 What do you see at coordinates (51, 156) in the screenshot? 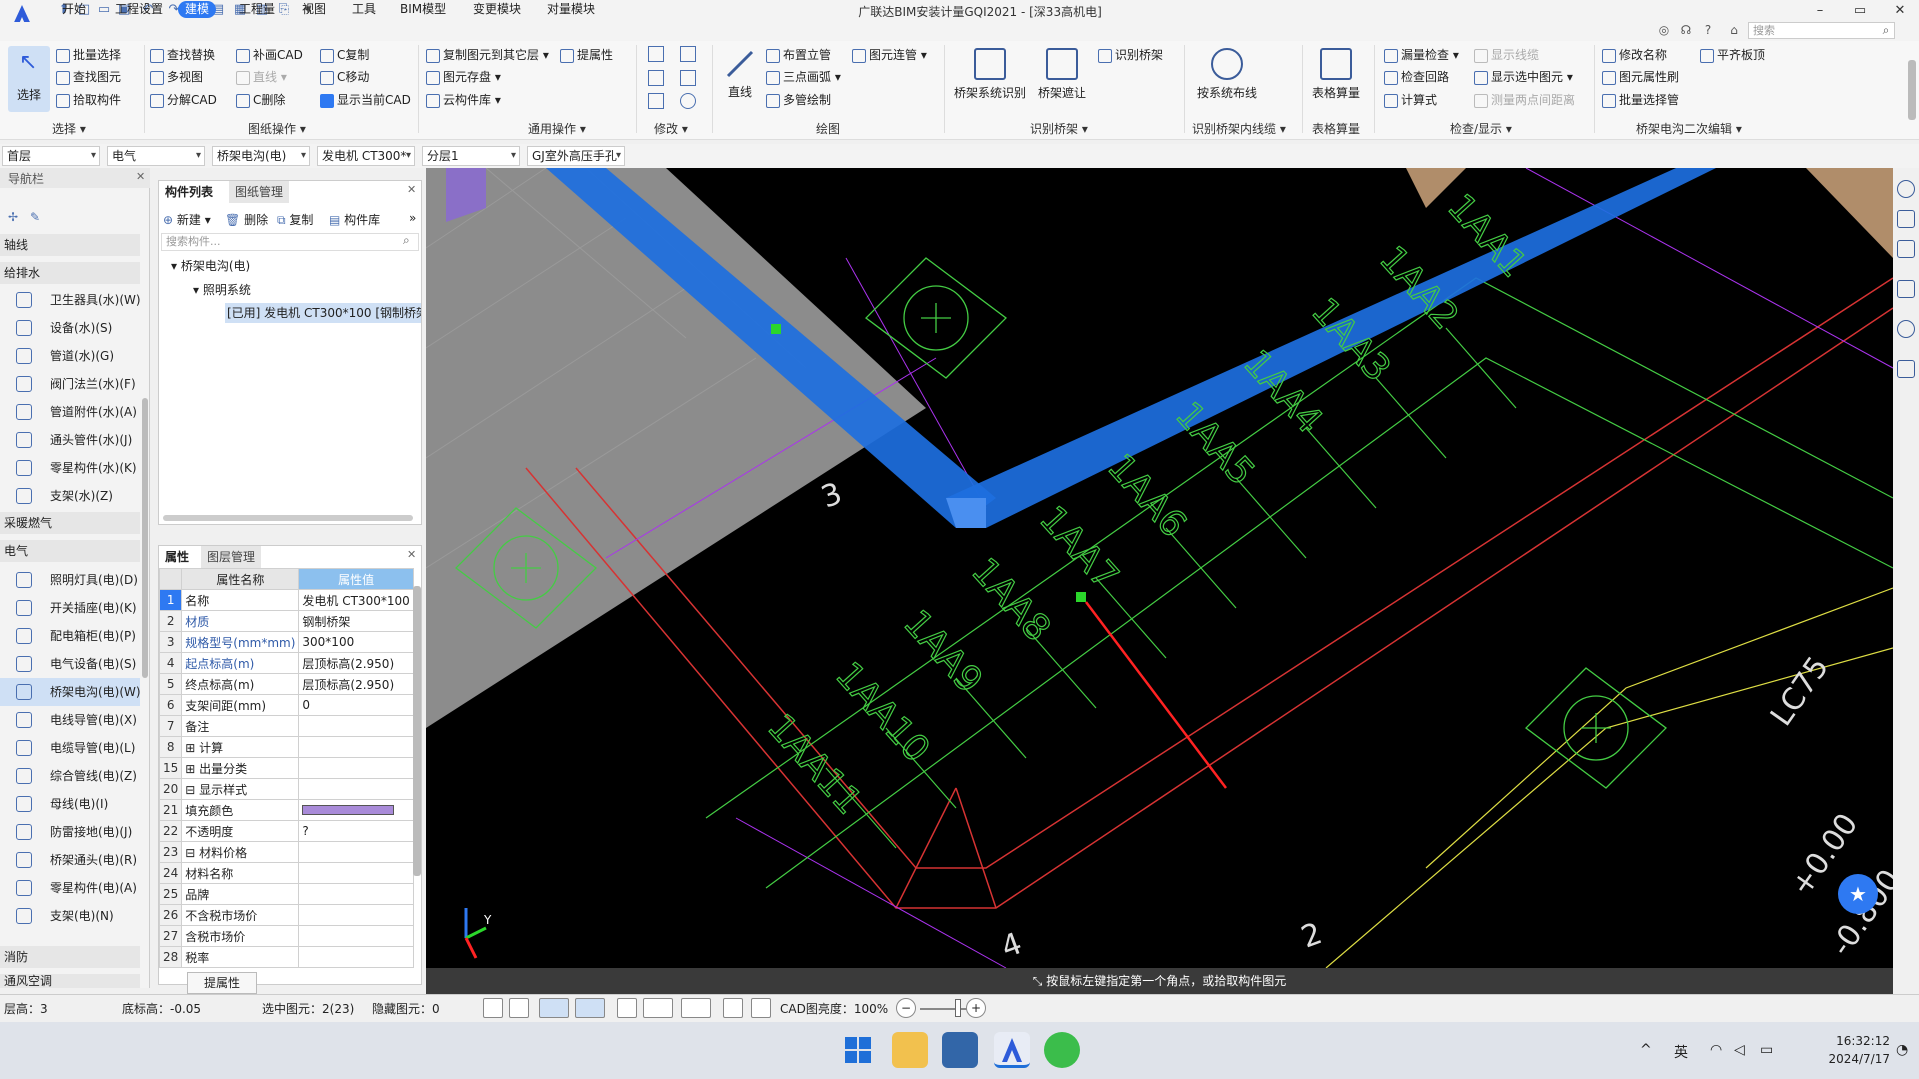
I see `floor-select: 首层` at bounding box center [51, 156].